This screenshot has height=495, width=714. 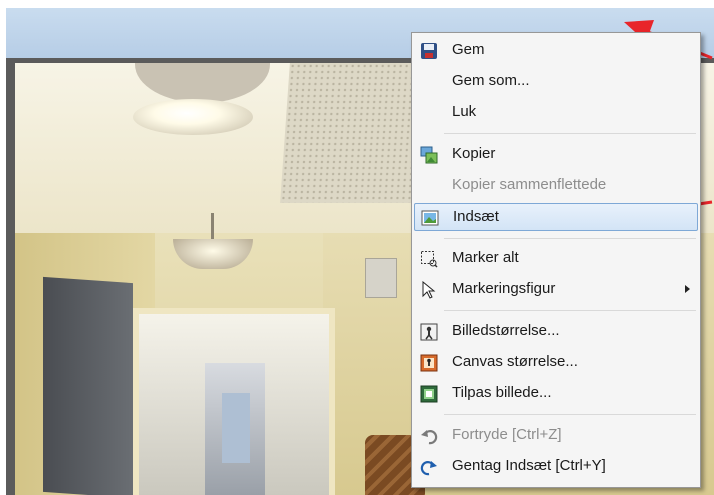 I want to click on menu-label: Luk, so click(x=464, y=111).